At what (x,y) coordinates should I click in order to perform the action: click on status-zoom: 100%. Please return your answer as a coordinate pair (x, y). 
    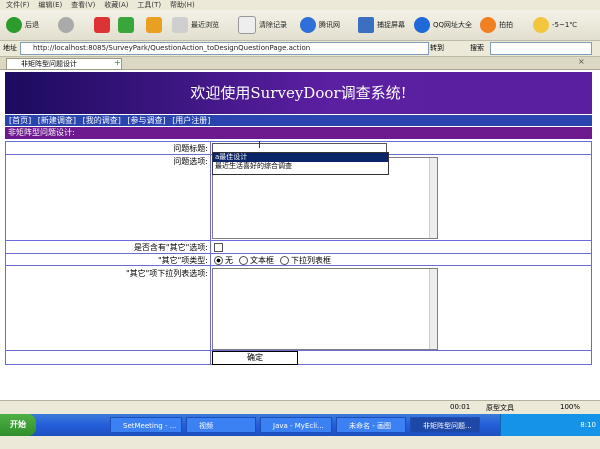
    Looking at the image, I should click on (570, 407).